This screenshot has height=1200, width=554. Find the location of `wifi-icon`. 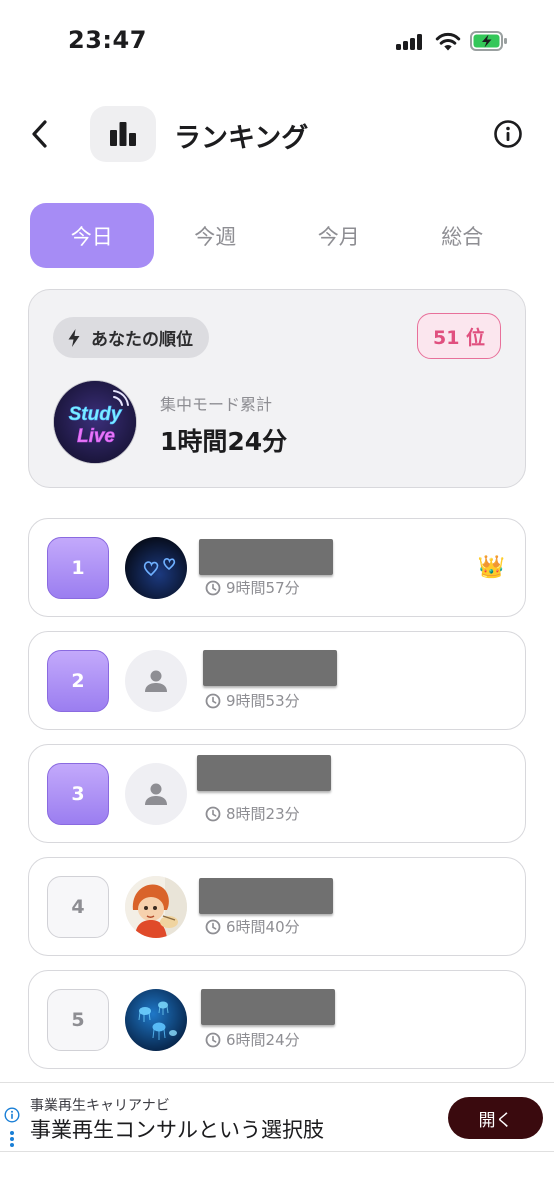

wifi-icon is located at coordinates (448, 41).